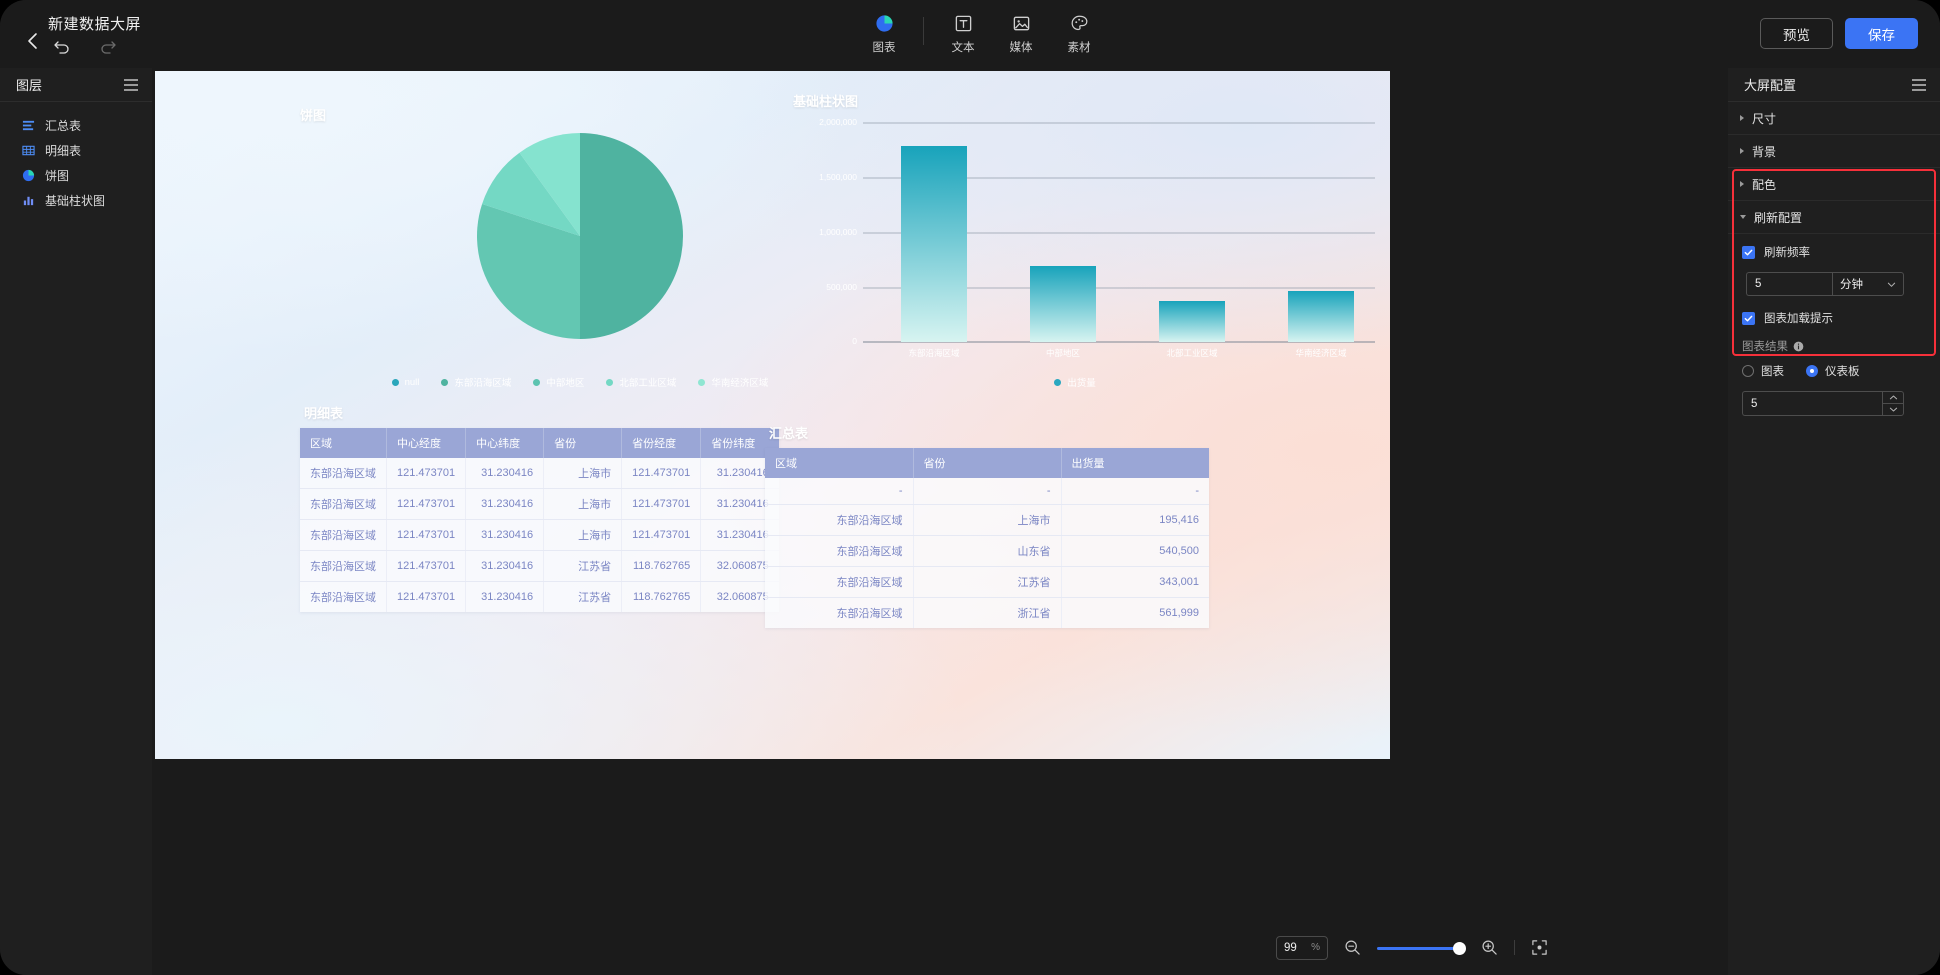 Image resolution: width=1940 pixels, height=975 pixels. I want to click on zoom-input: 99 %, so click(1302, 947).